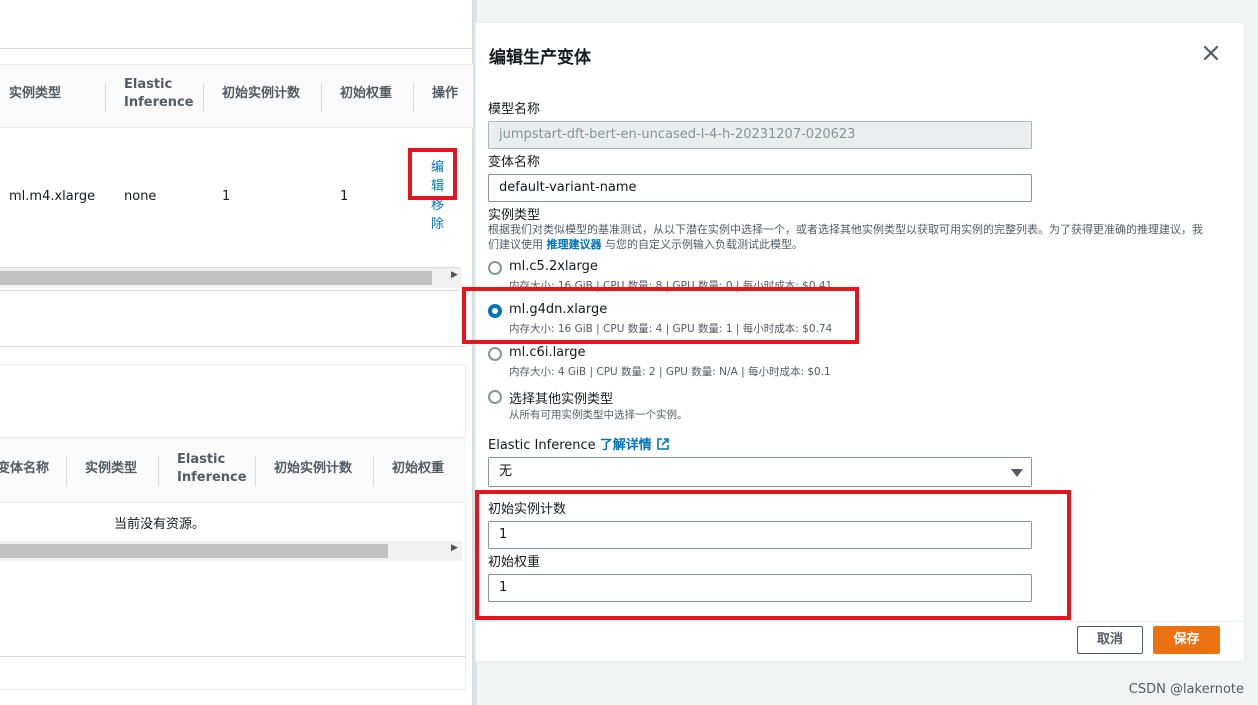 The image size is (1258, 705). Describe the element at coordinates (445, 93) in the screenshot. I see `col-header-actions: 操作` at that location.